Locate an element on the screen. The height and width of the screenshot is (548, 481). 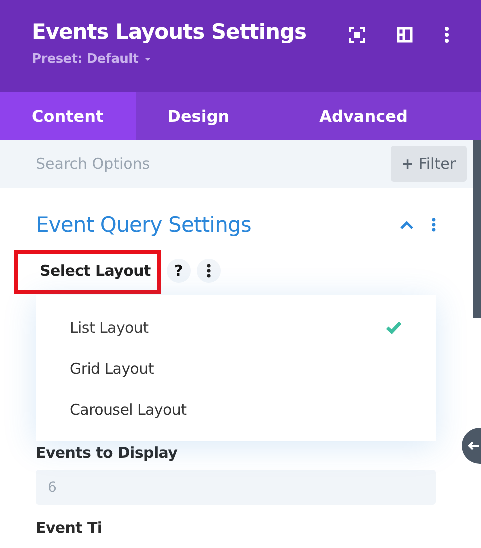
option-label: Select Layout is located at coordinates (87, 272).